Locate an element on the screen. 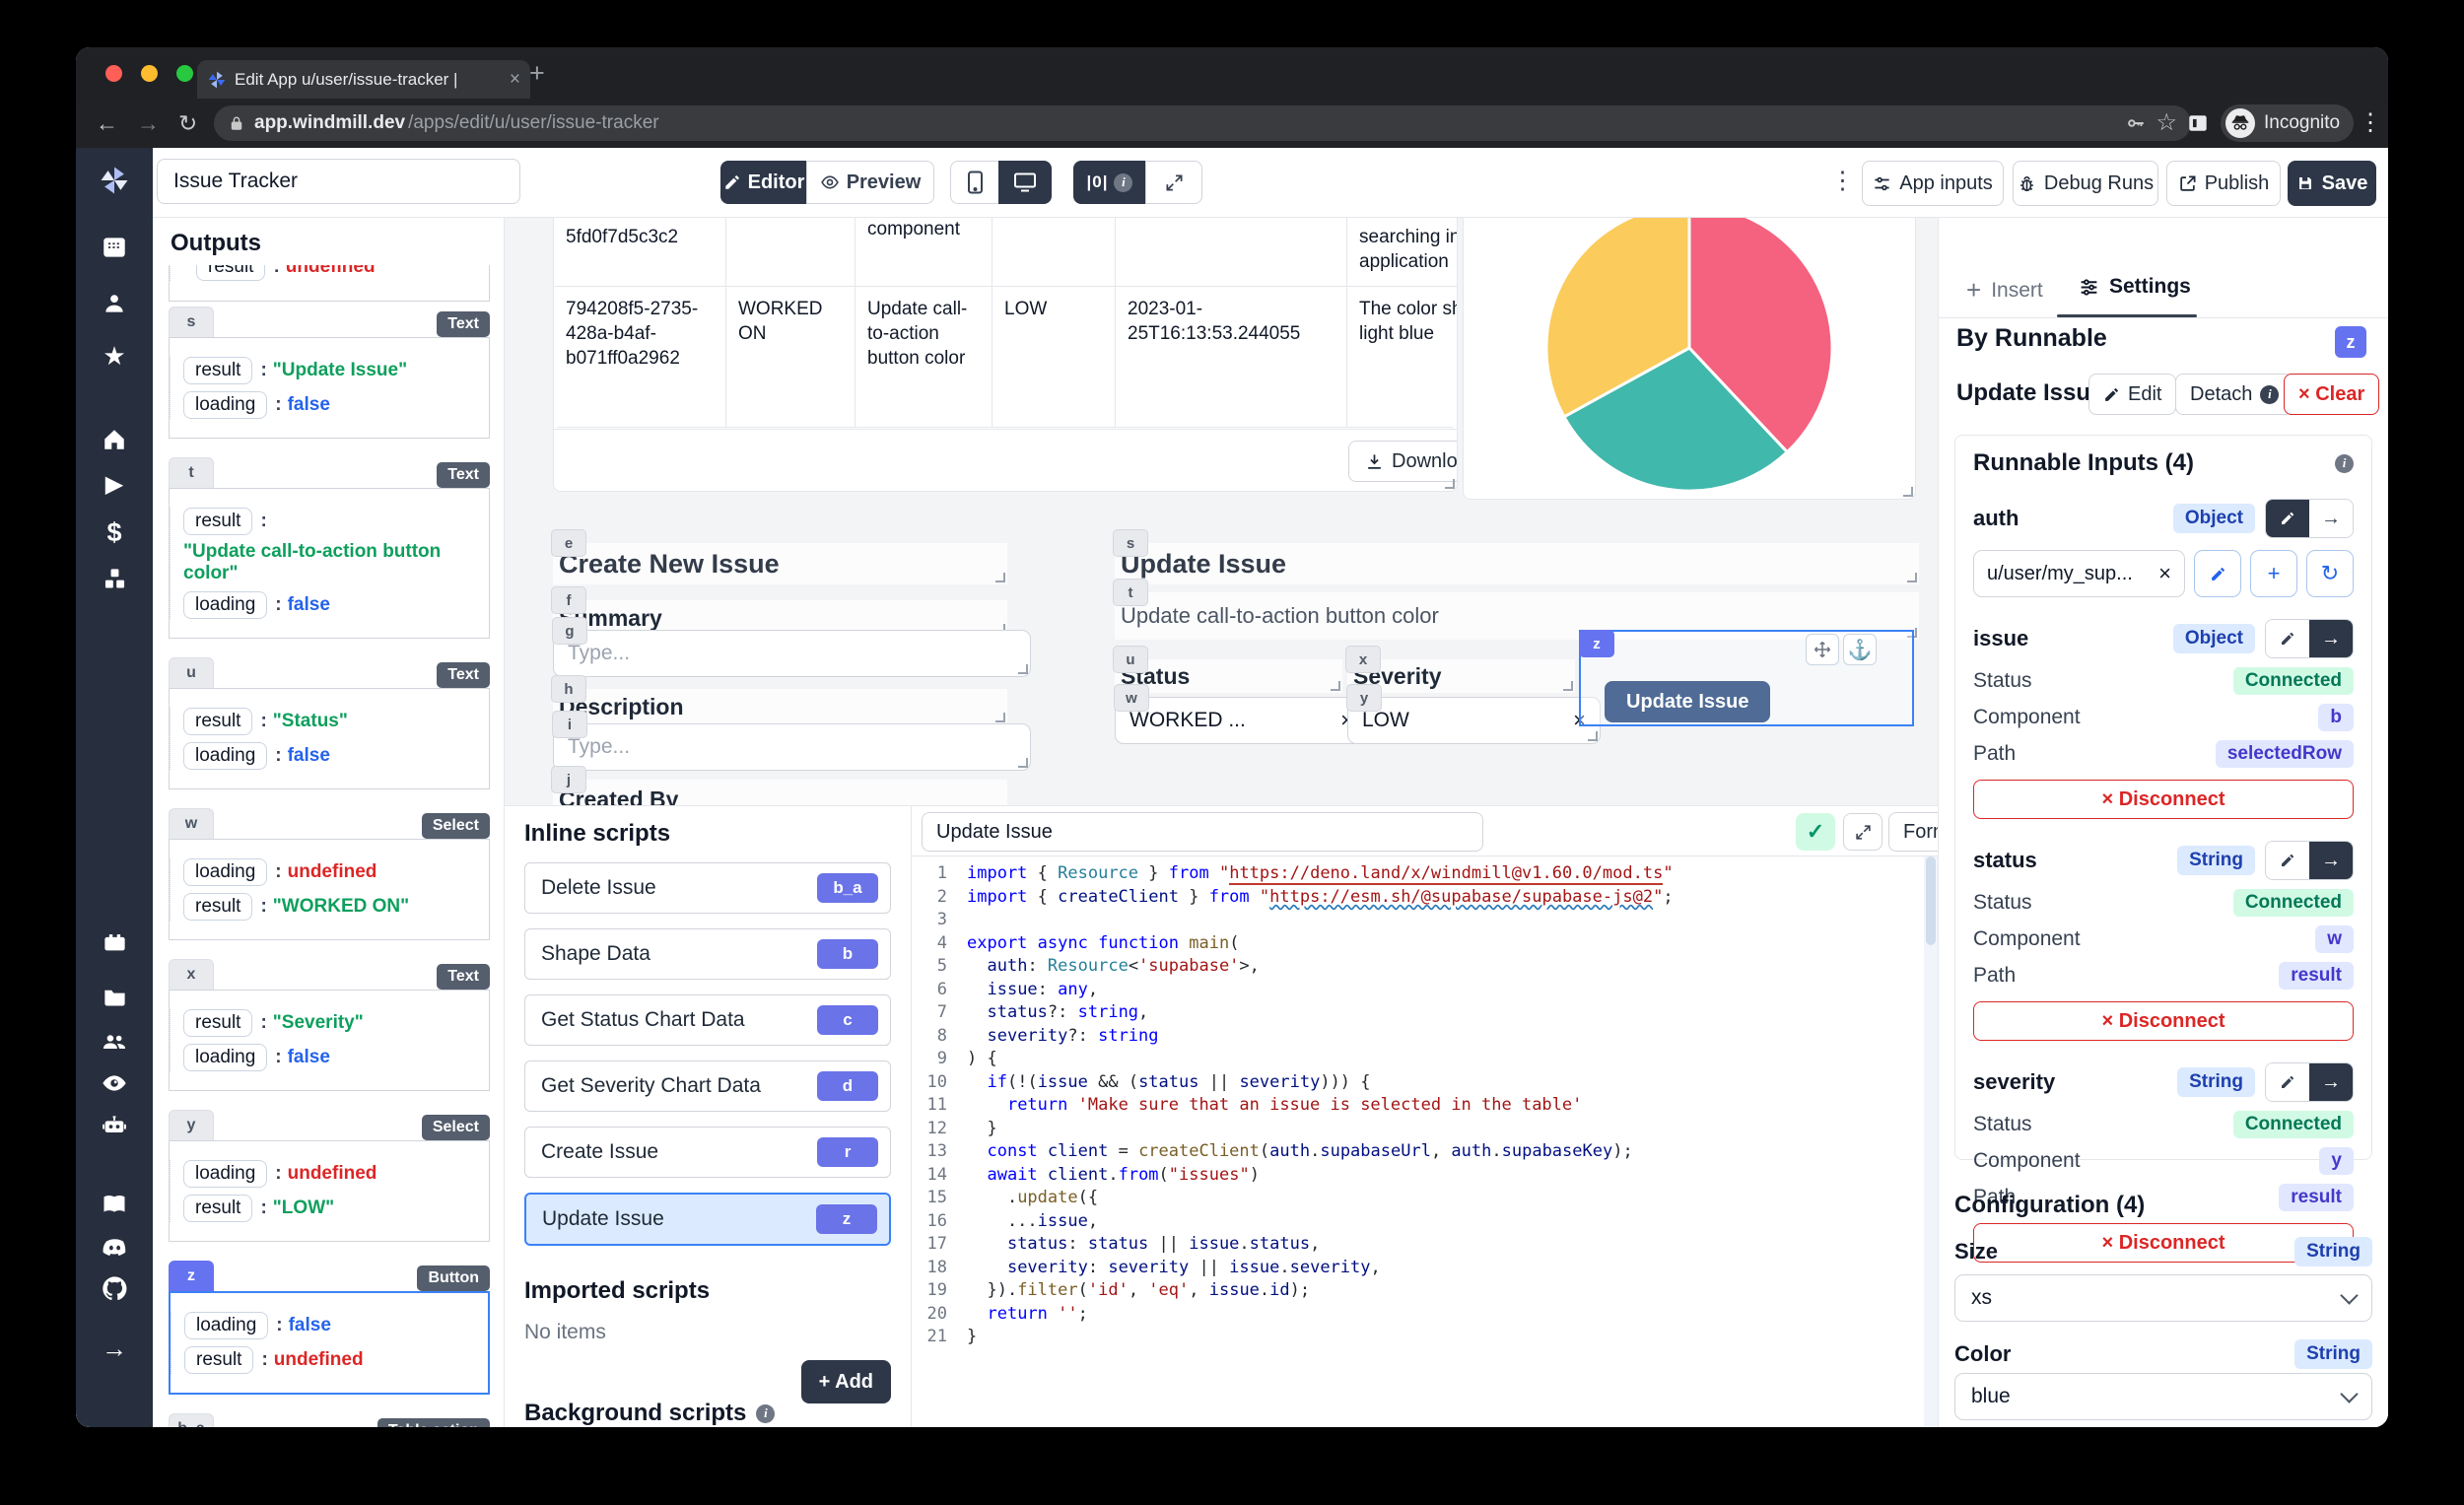 This screenshot has height=1505, width=2464. output-toggle-u: u is located at coordinates (191, 672).